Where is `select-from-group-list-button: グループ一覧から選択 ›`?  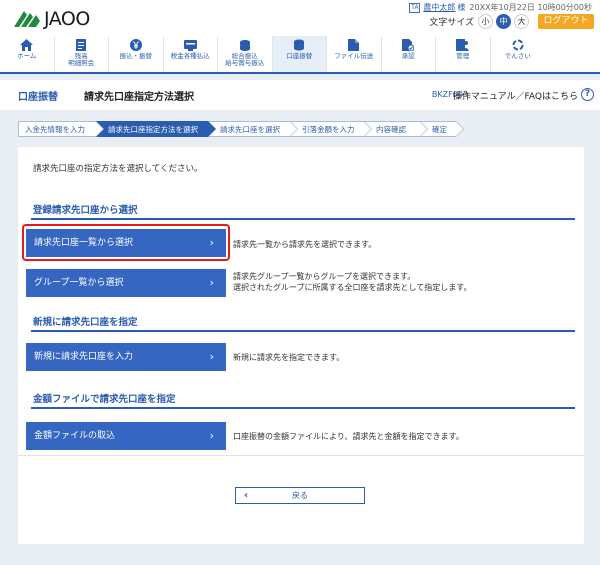
select-from-group-list-button: グループ一覧から選択 › is located at coordinates (126, 283).